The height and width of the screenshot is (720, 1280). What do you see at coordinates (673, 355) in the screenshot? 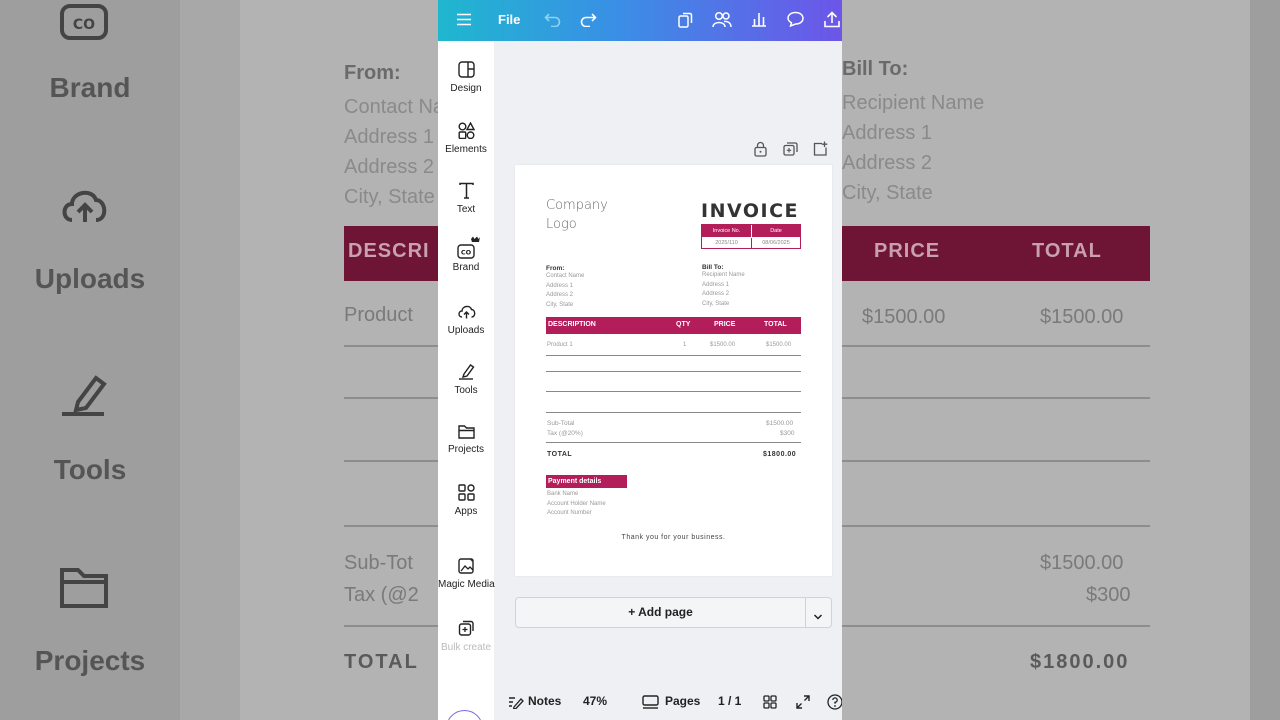
I see `table-divider` at bounding box center [673, 355].